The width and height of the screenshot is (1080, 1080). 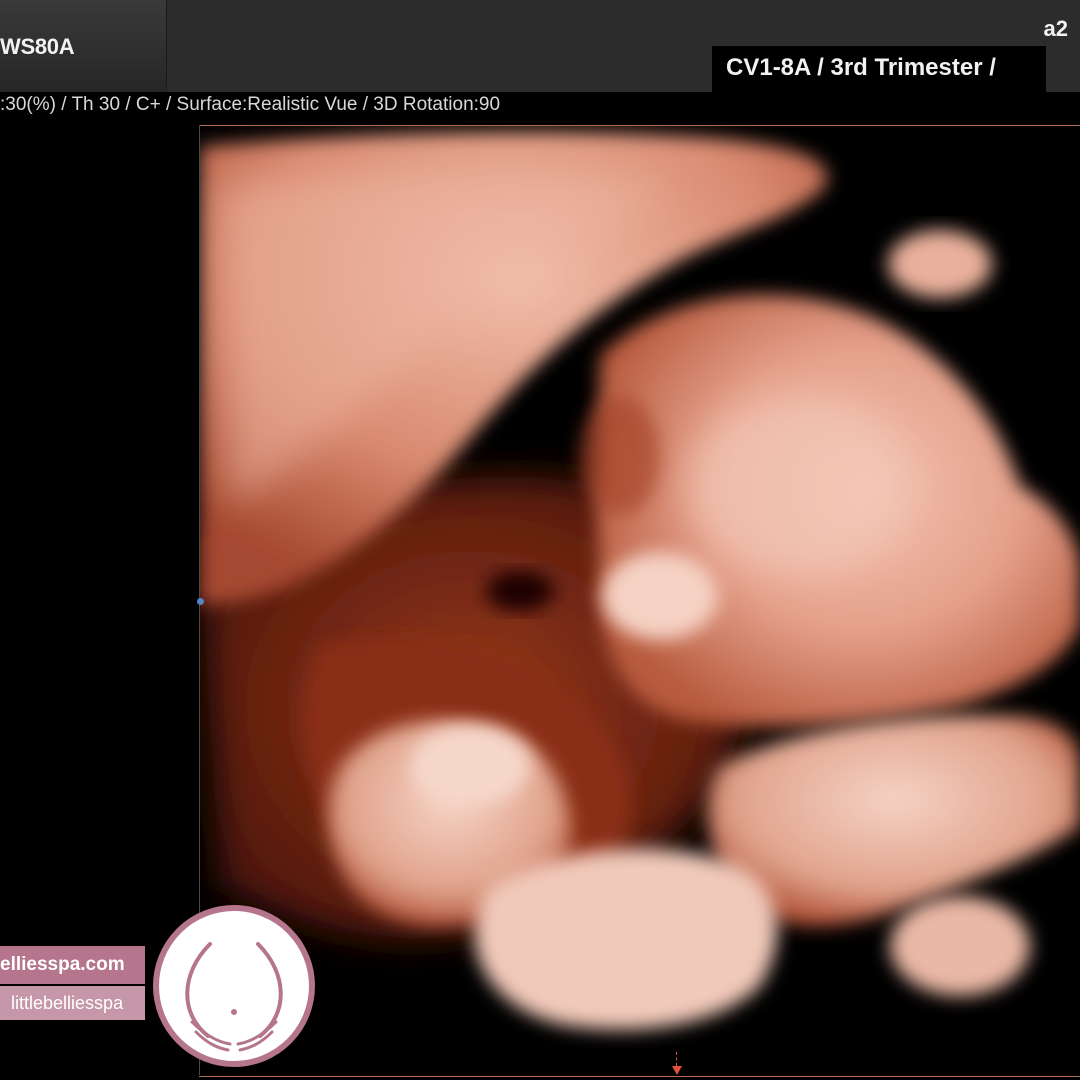 What do you see at coordinates (677, 1070) in the screenshot?
I see `bottom-depth-marker-arrow` at bounding box center [677, 1070].